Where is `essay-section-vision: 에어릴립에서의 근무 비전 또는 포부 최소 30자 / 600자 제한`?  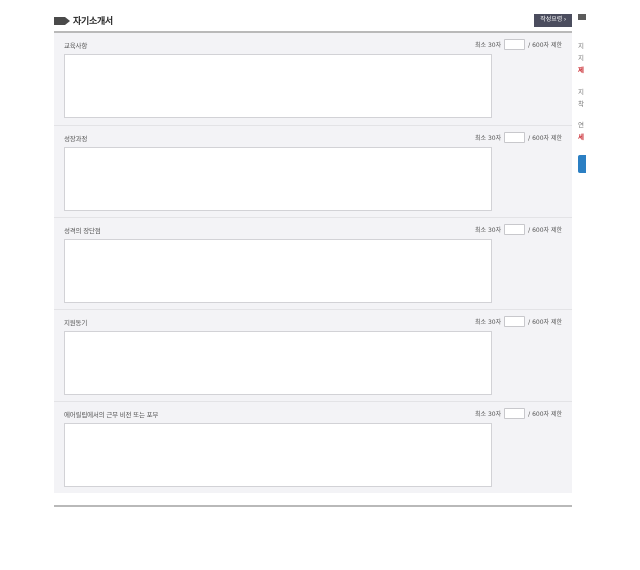
essay-section-vision: 에어릴립에서의 근무 비전 또는 포부 최소 30자 / 600자 제한 is located at coordinates (313, 447).